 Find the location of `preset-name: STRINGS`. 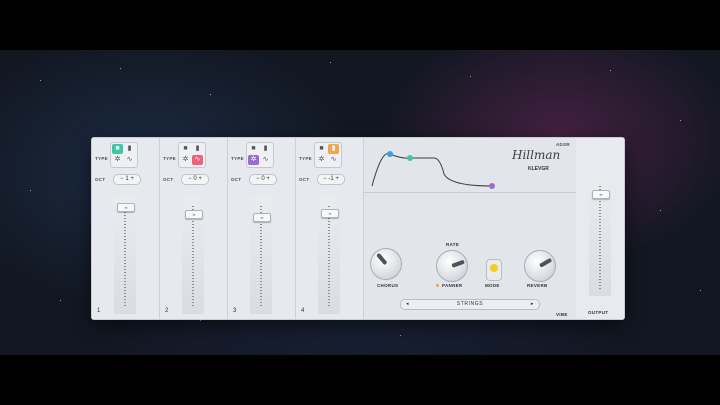

preset-name: STRINGS is located at coordinates (470, 304).